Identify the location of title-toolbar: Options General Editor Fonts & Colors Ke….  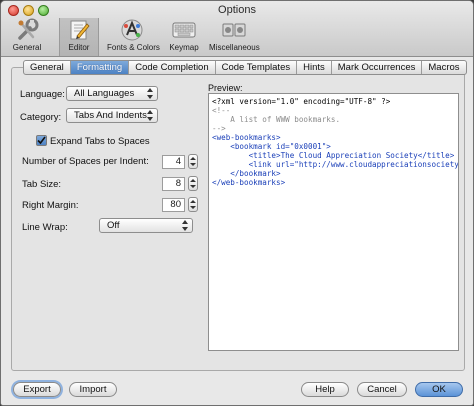
(237, 29).